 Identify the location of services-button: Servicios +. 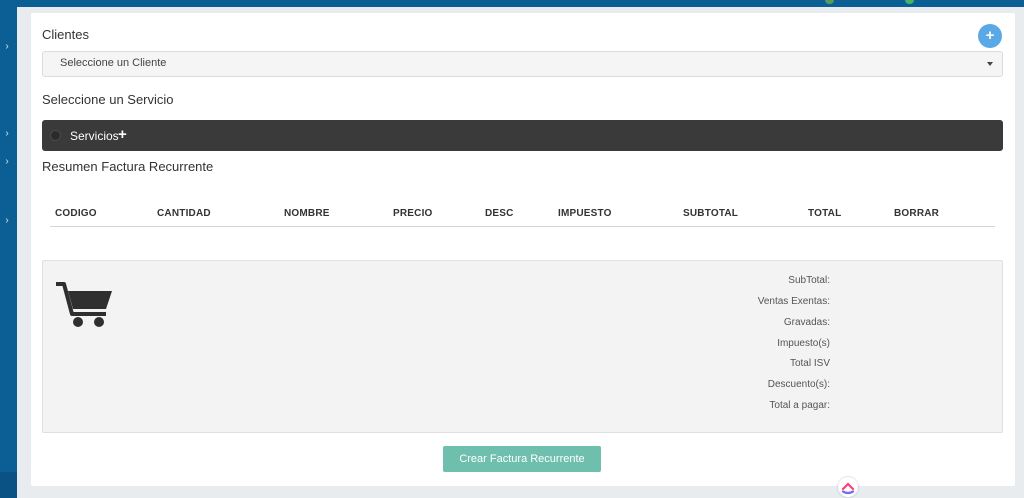
(522, 135).